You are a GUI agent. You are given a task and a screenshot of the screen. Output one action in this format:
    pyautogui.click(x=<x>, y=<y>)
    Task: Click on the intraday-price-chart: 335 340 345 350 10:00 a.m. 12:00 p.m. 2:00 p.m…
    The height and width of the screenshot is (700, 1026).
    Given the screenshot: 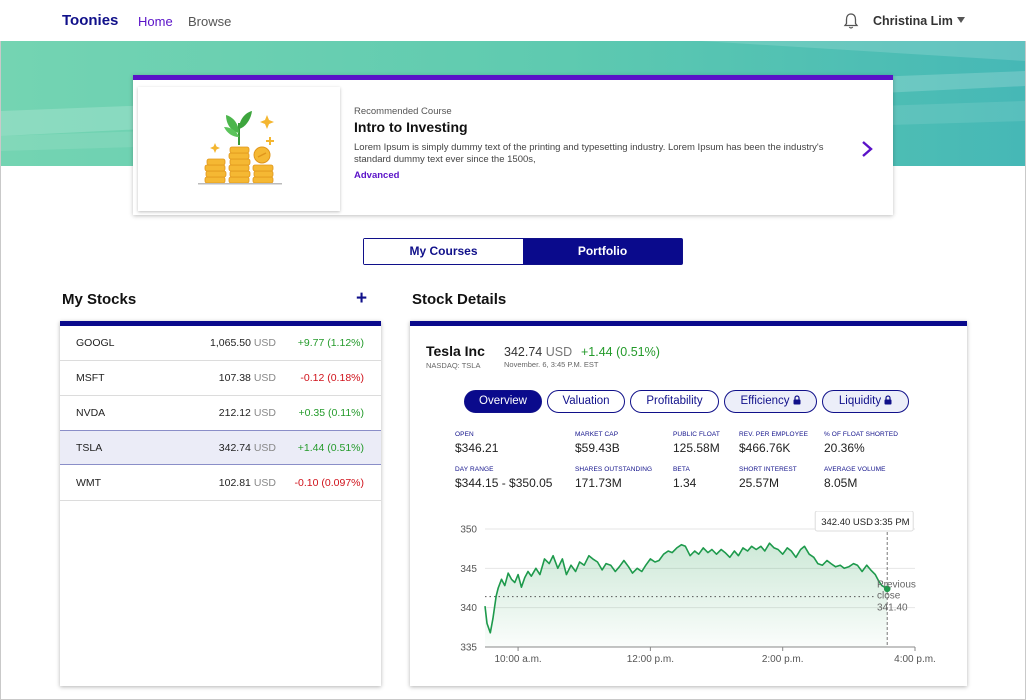 What is the action you would take?
    pyautogui.click(x=695, y=591)
    